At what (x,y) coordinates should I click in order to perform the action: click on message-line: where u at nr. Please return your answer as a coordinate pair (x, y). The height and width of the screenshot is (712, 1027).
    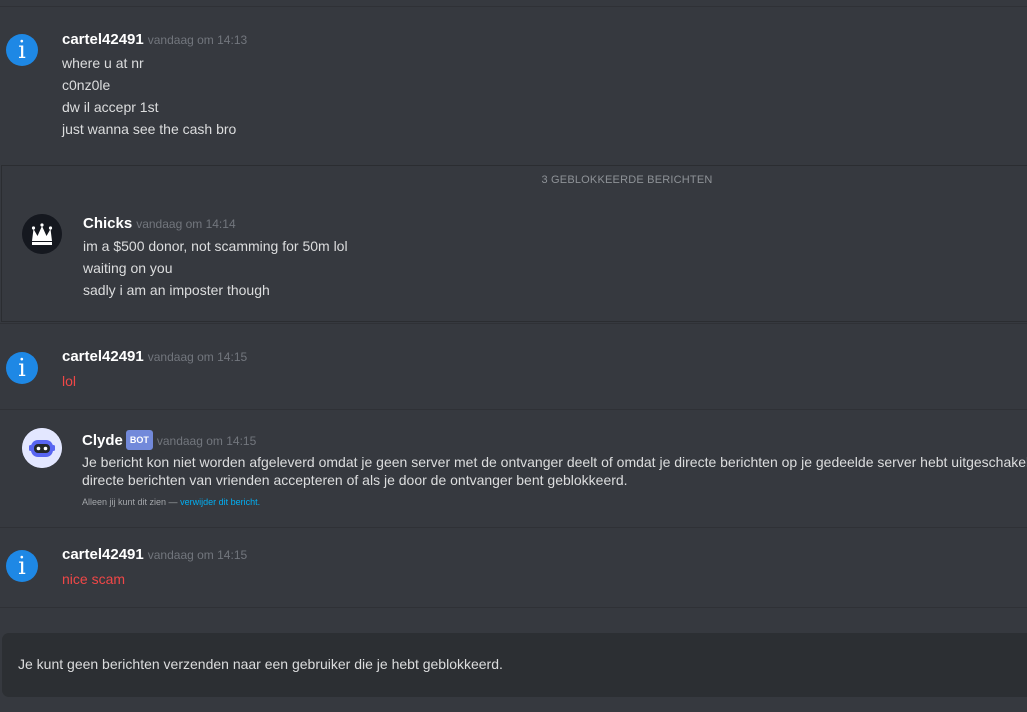
    Looking at the image, I should click on (103, 63).